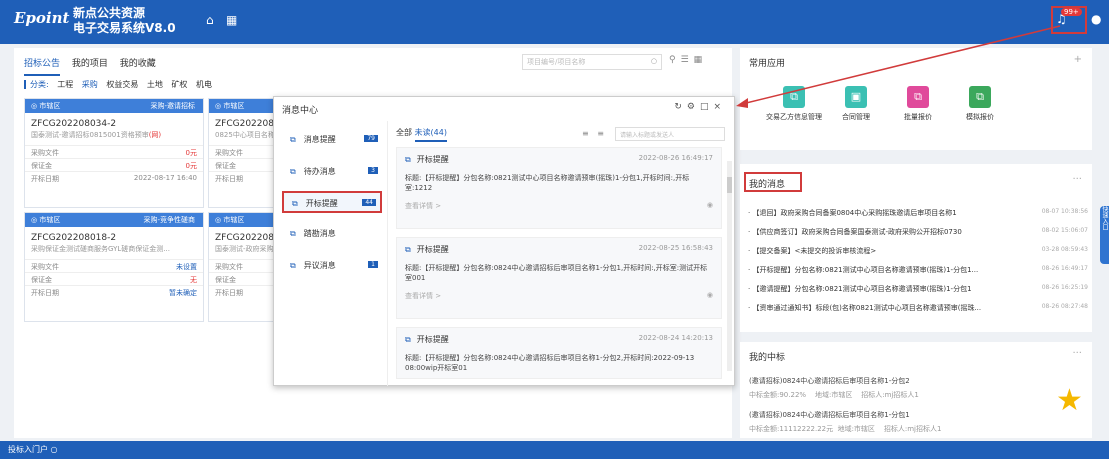 This screenshot has height=459, width=1109. Describe the element at coordinates (829, 381) in the screenshot. I see `bid-item: (邀请招标)0824中心邀请招标后审项目名称1-分包2` at that location.